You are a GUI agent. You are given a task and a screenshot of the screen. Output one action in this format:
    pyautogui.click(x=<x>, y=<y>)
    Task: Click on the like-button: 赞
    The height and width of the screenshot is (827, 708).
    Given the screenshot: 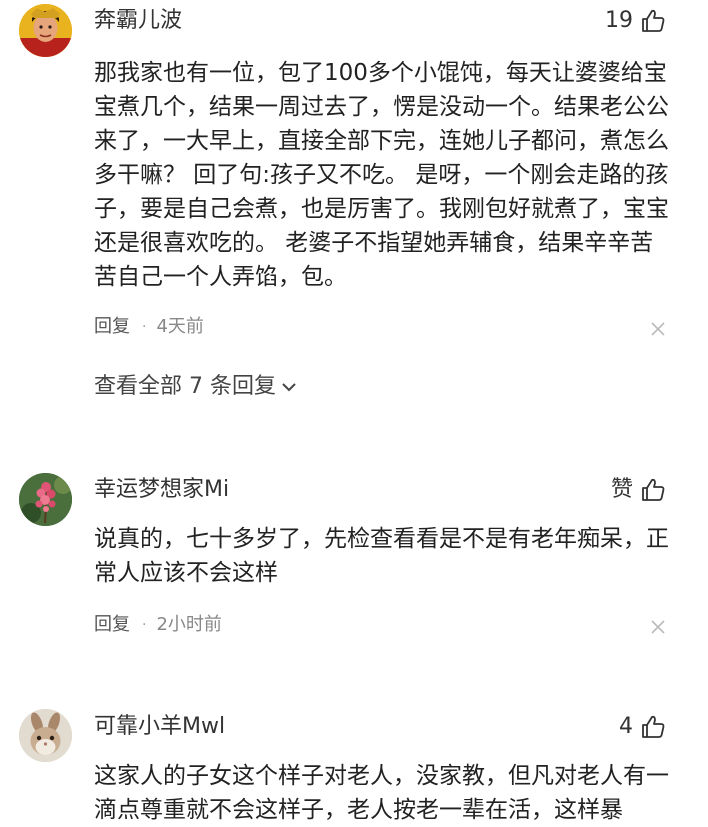 What is the action you would take?
    pyautogui.click(x=638, y=490)
    